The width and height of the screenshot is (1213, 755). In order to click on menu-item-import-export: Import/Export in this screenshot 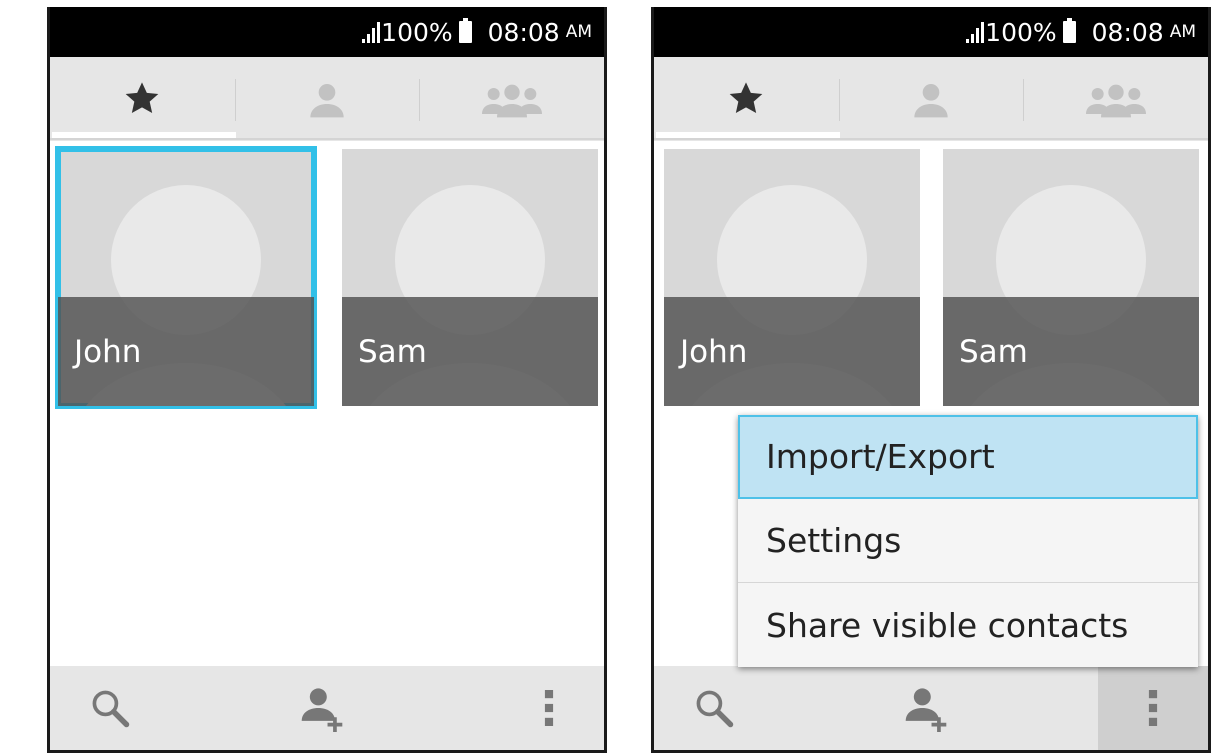, I will do `click(968, 457)`.